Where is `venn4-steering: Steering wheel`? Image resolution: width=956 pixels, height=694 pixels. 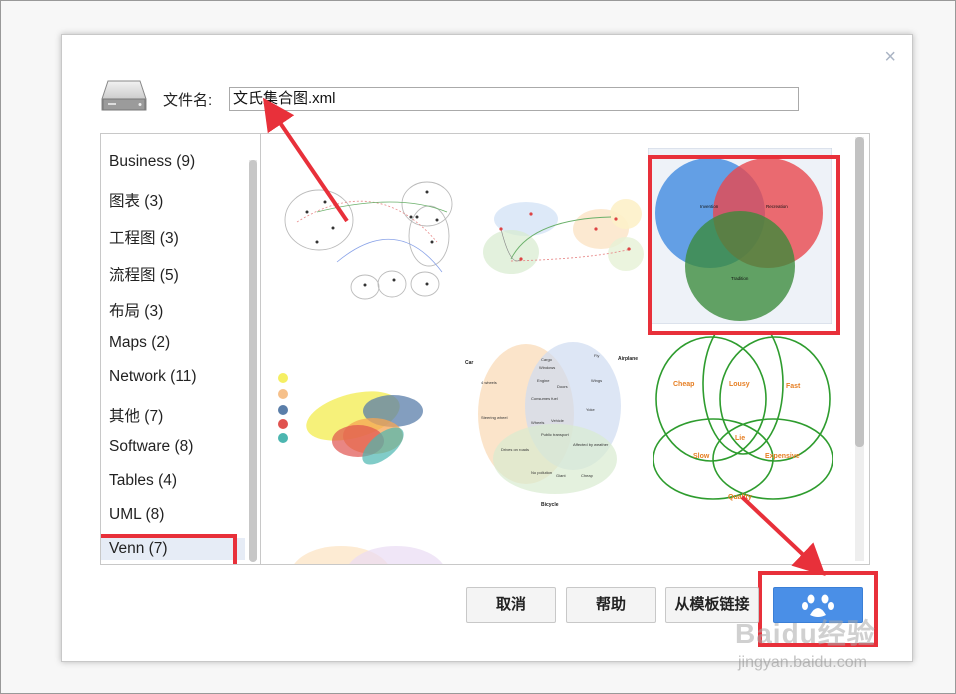 venn4-steering: Steering wheel is located at coordinates (494, 417).